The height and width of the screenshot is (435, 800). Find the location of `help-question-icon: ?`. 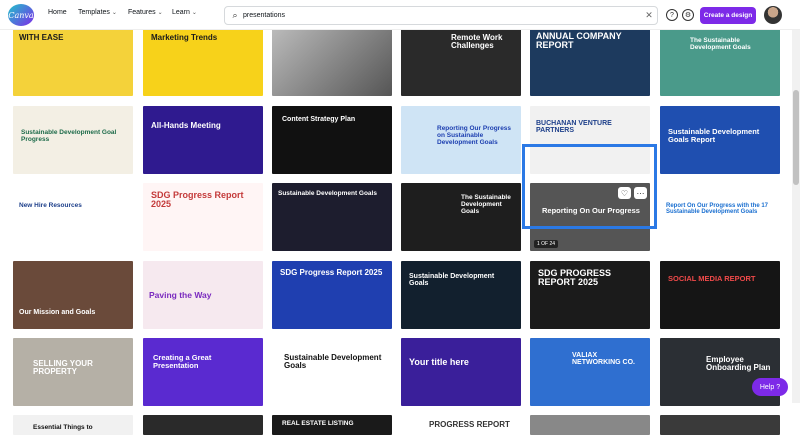

help-question-icon: ? is located at coordinates (672, 15).